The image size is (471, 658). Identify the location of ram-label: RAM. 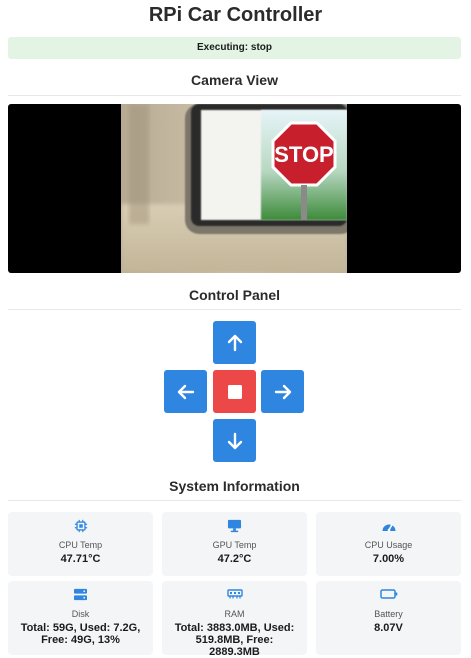
(234, 614).